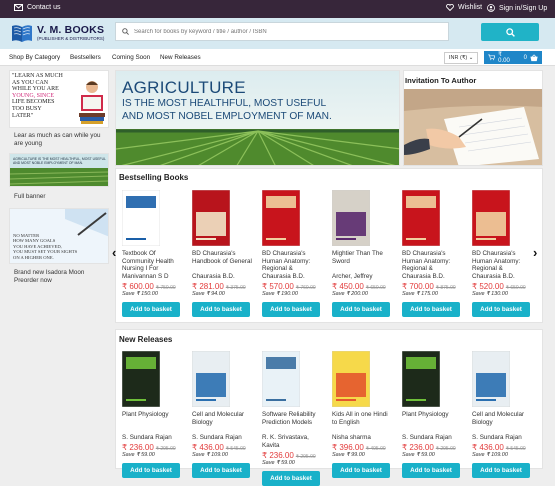  Describe the element at coordinates (44, 7) in the screenshot. I see `contact-label: Contact us` at that location.